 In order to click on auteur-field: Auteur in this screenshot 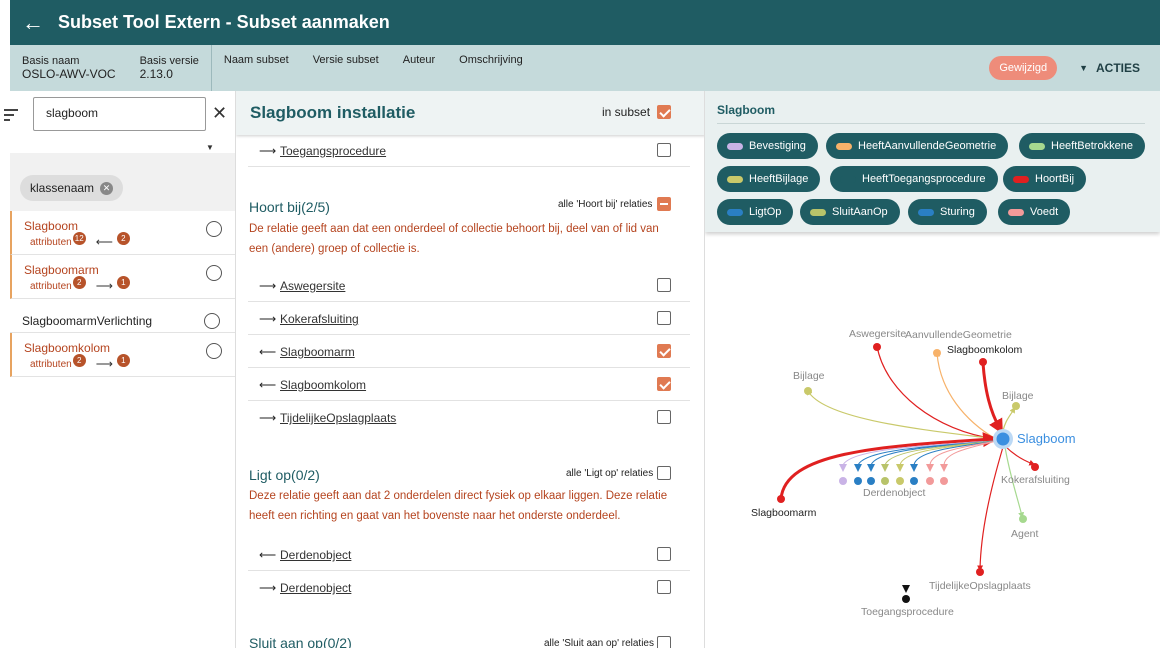, I will do `click(419, 60)`.